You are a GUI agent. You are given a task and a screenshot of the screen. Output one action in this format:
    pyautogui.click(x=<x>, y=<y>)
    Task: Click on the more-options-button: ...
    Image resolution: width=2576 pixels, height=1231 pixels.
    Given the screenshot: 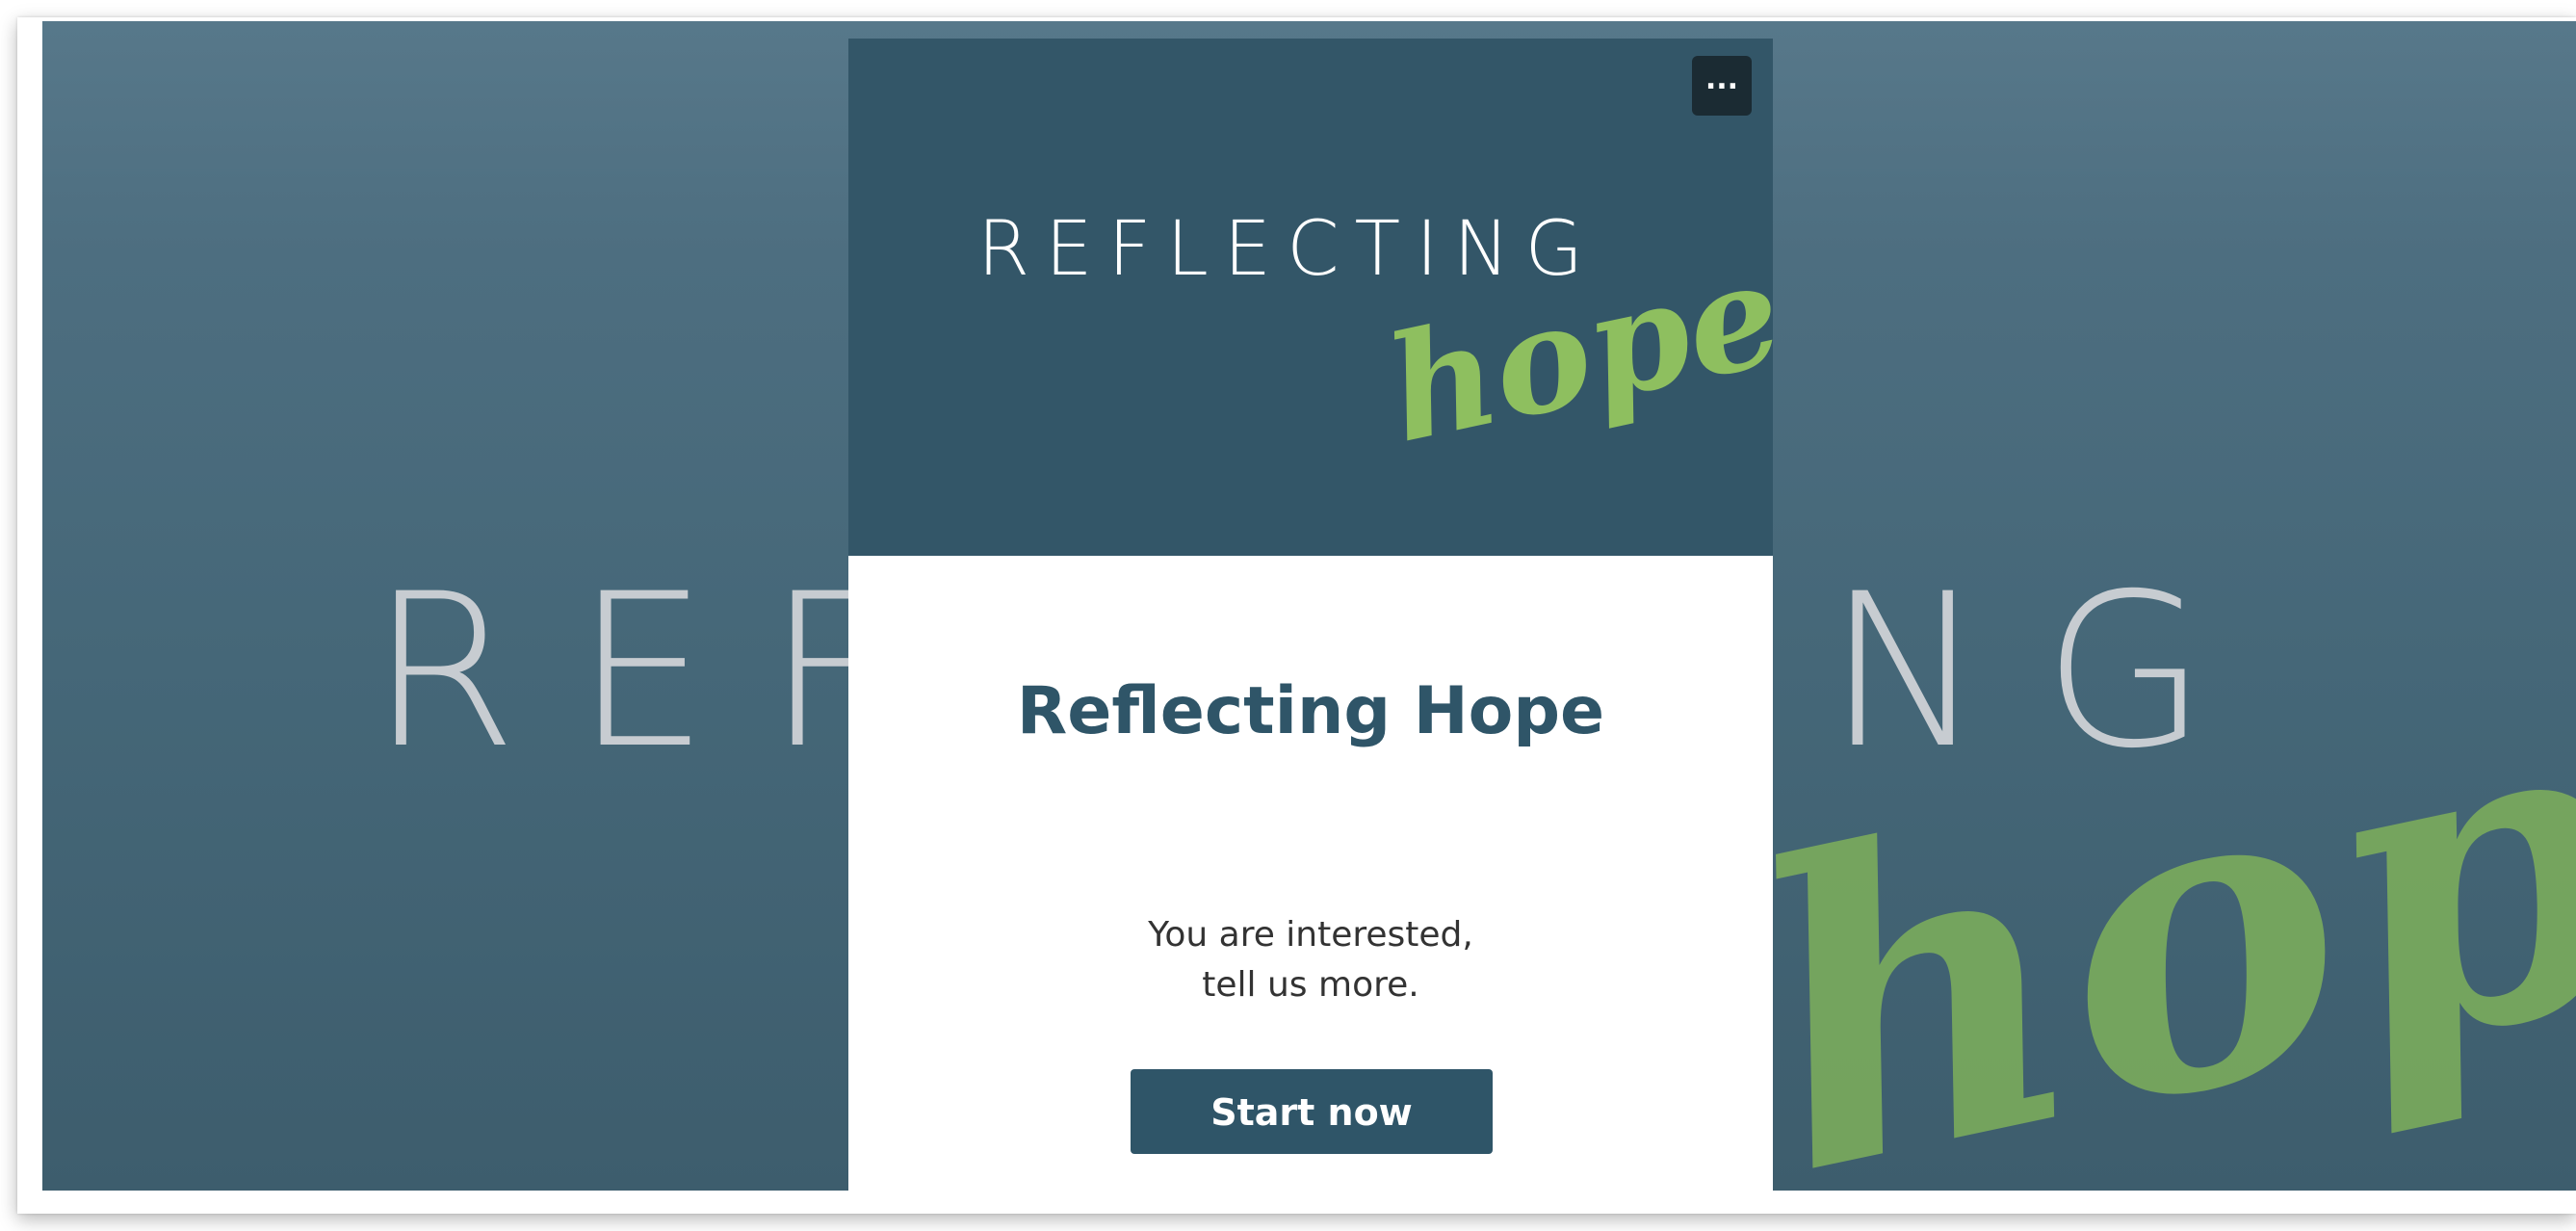 What is the action you would take?
    pyautogui.click(x=1722, y=86)
    